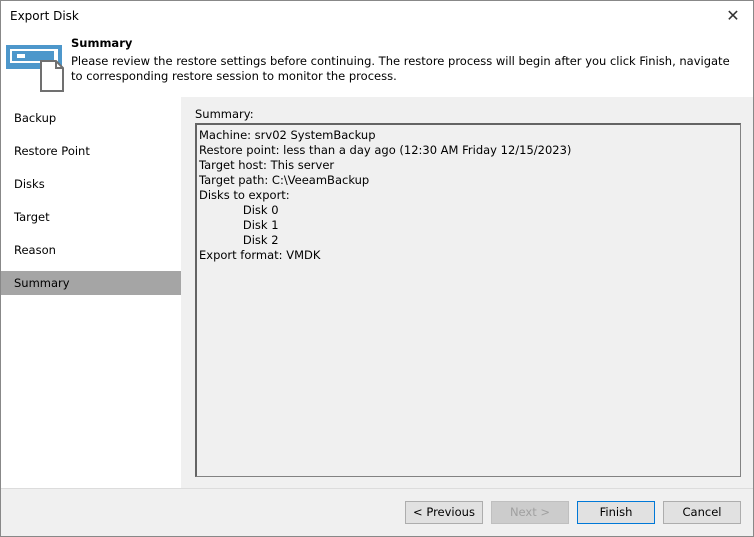  What do you see at coordinates (377, 512) in the screenshot?
I see `wizard-footer: < Previous Next > Finish Cancel` at bounding box center [377, 512].